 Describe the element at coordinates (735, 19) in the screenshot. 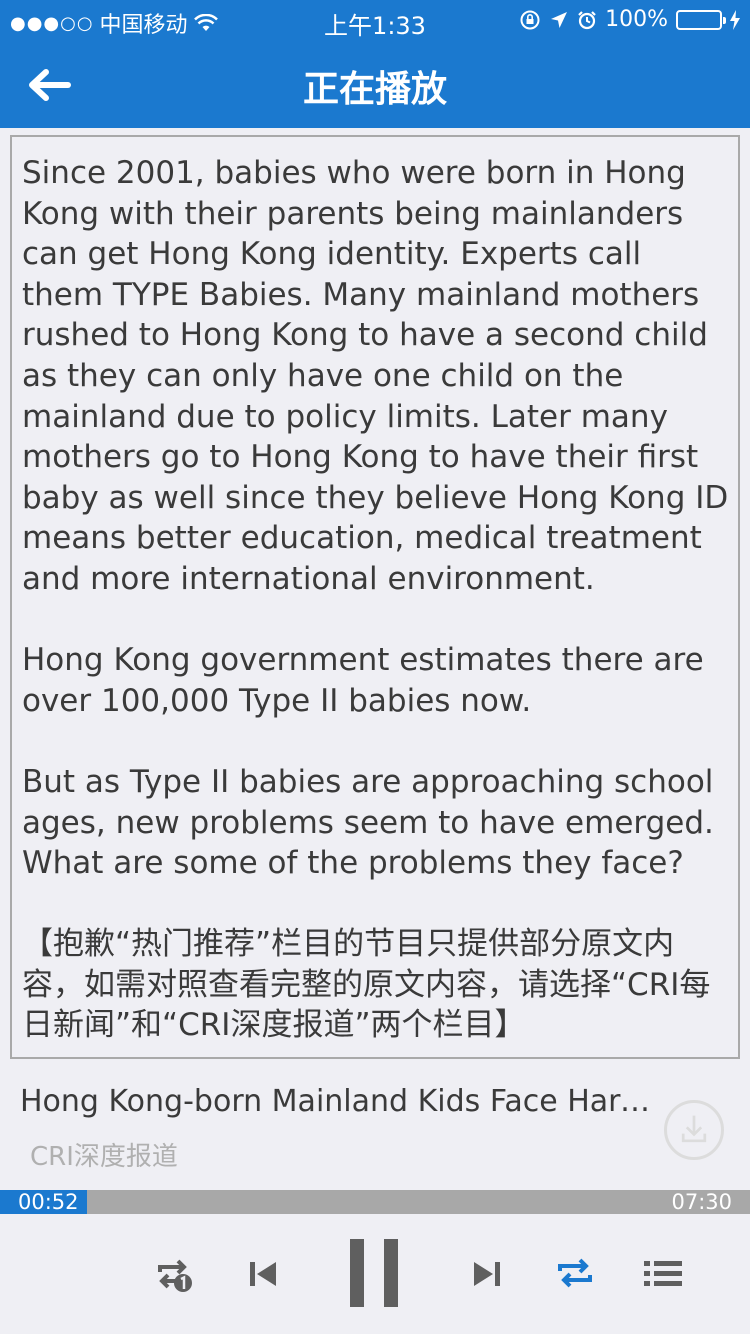

I see `charging-icon` at that location.